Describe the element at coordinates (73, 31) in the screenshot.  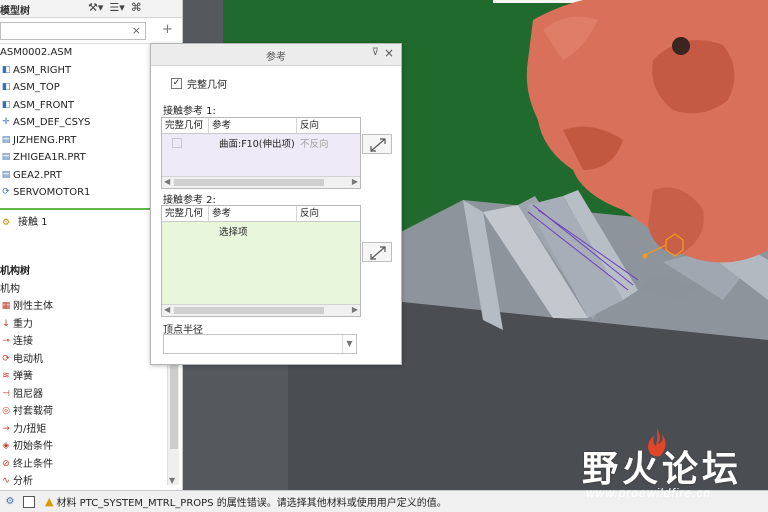
I see `tree-search-input: ×` at that location.